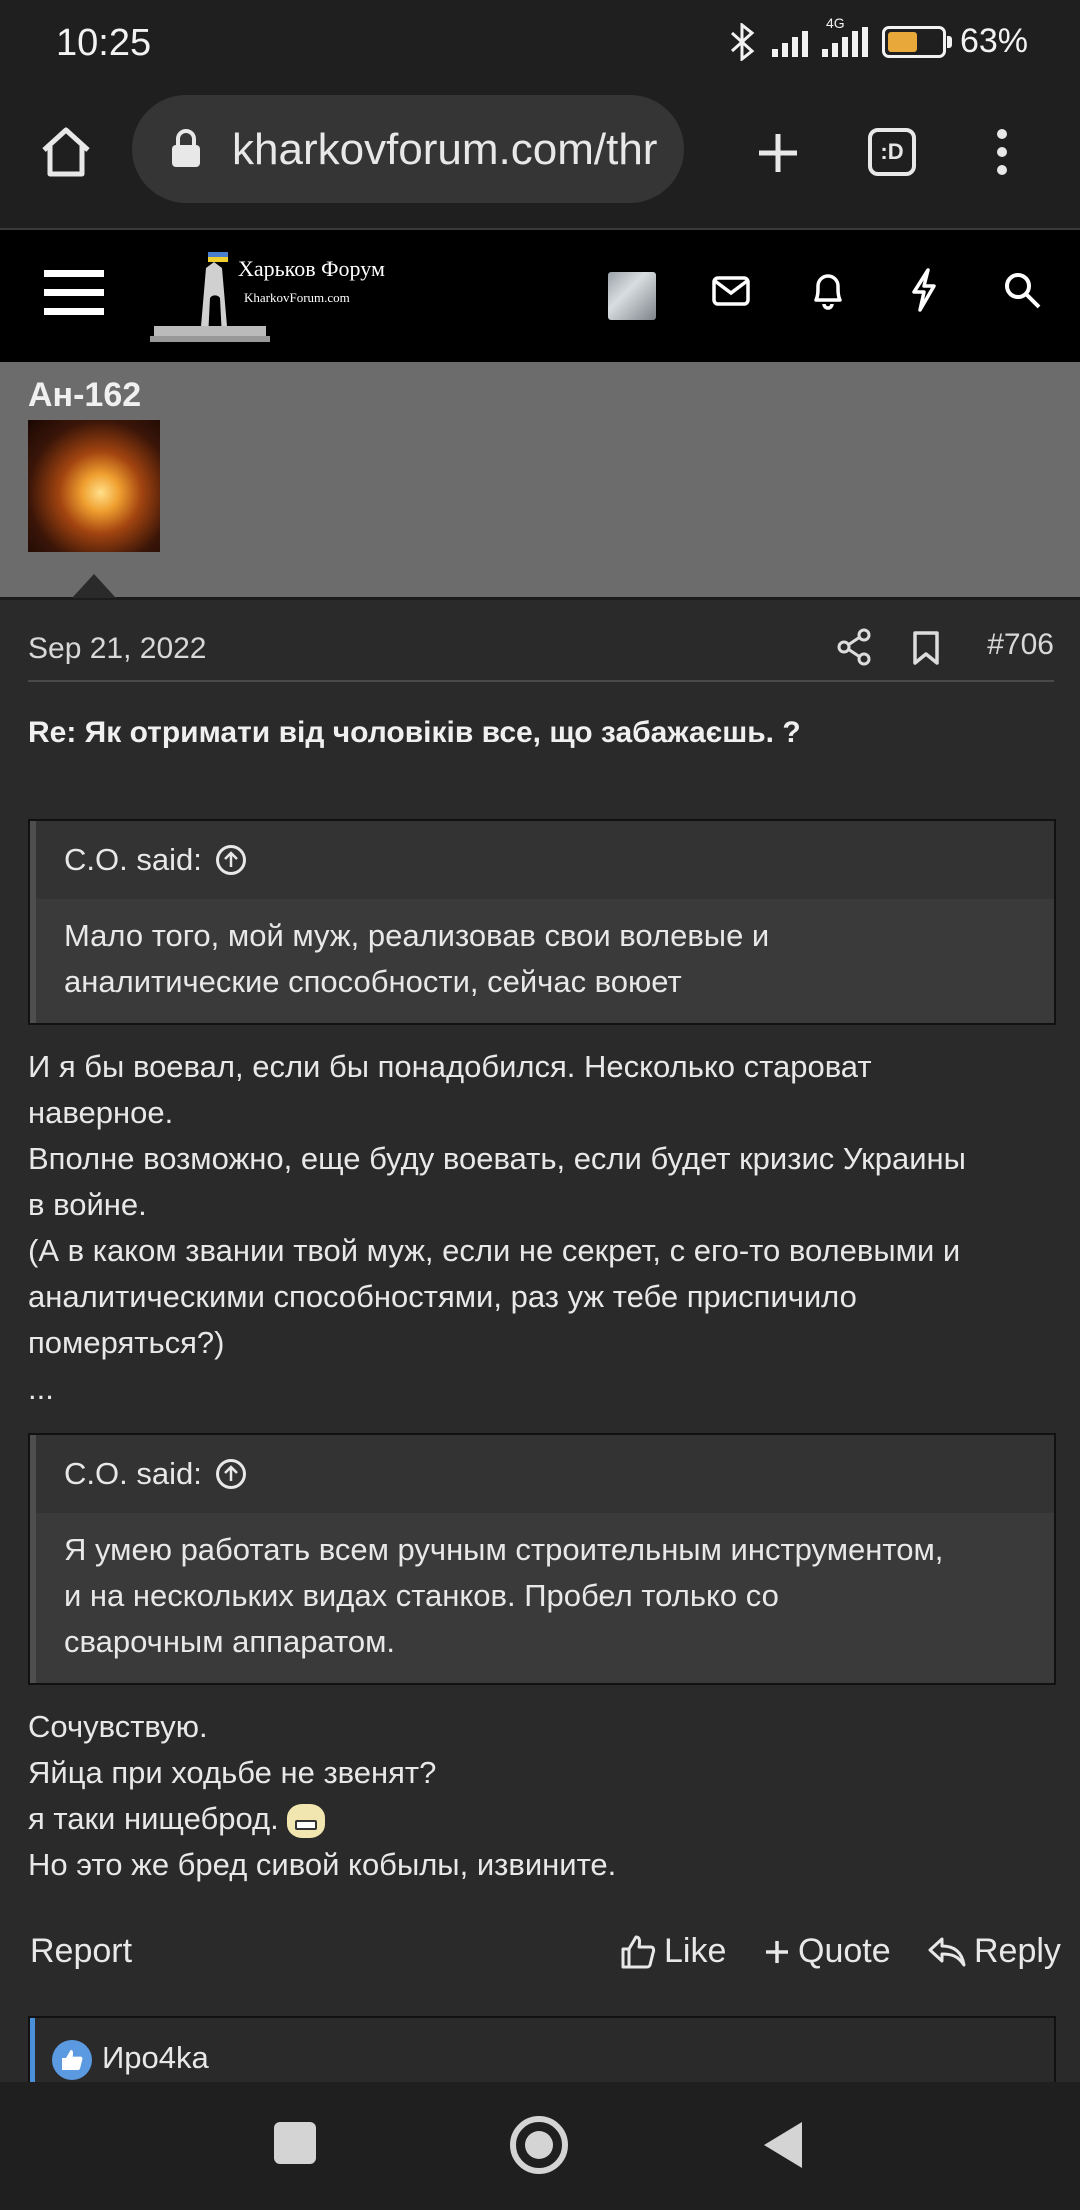  I want to click on battery-percent: 63%, so click(993, 41).